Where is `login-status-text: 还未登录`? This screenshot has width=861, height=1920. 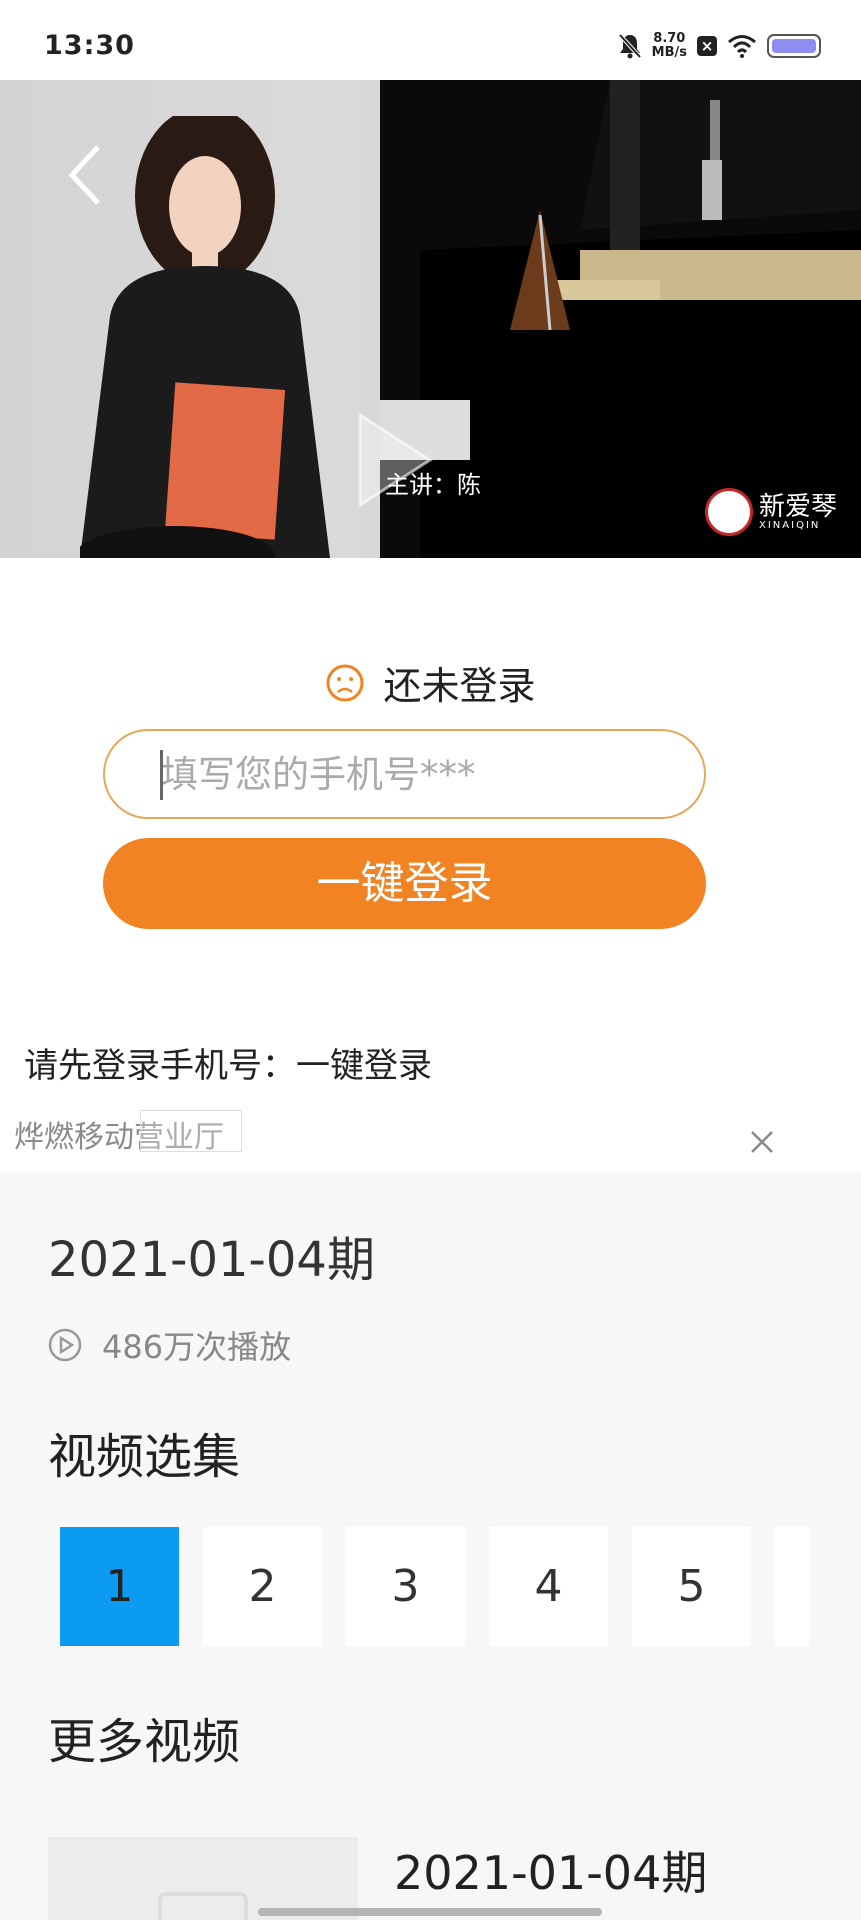
login-status-text: 还未登录 is located at coordinates (459, 686).